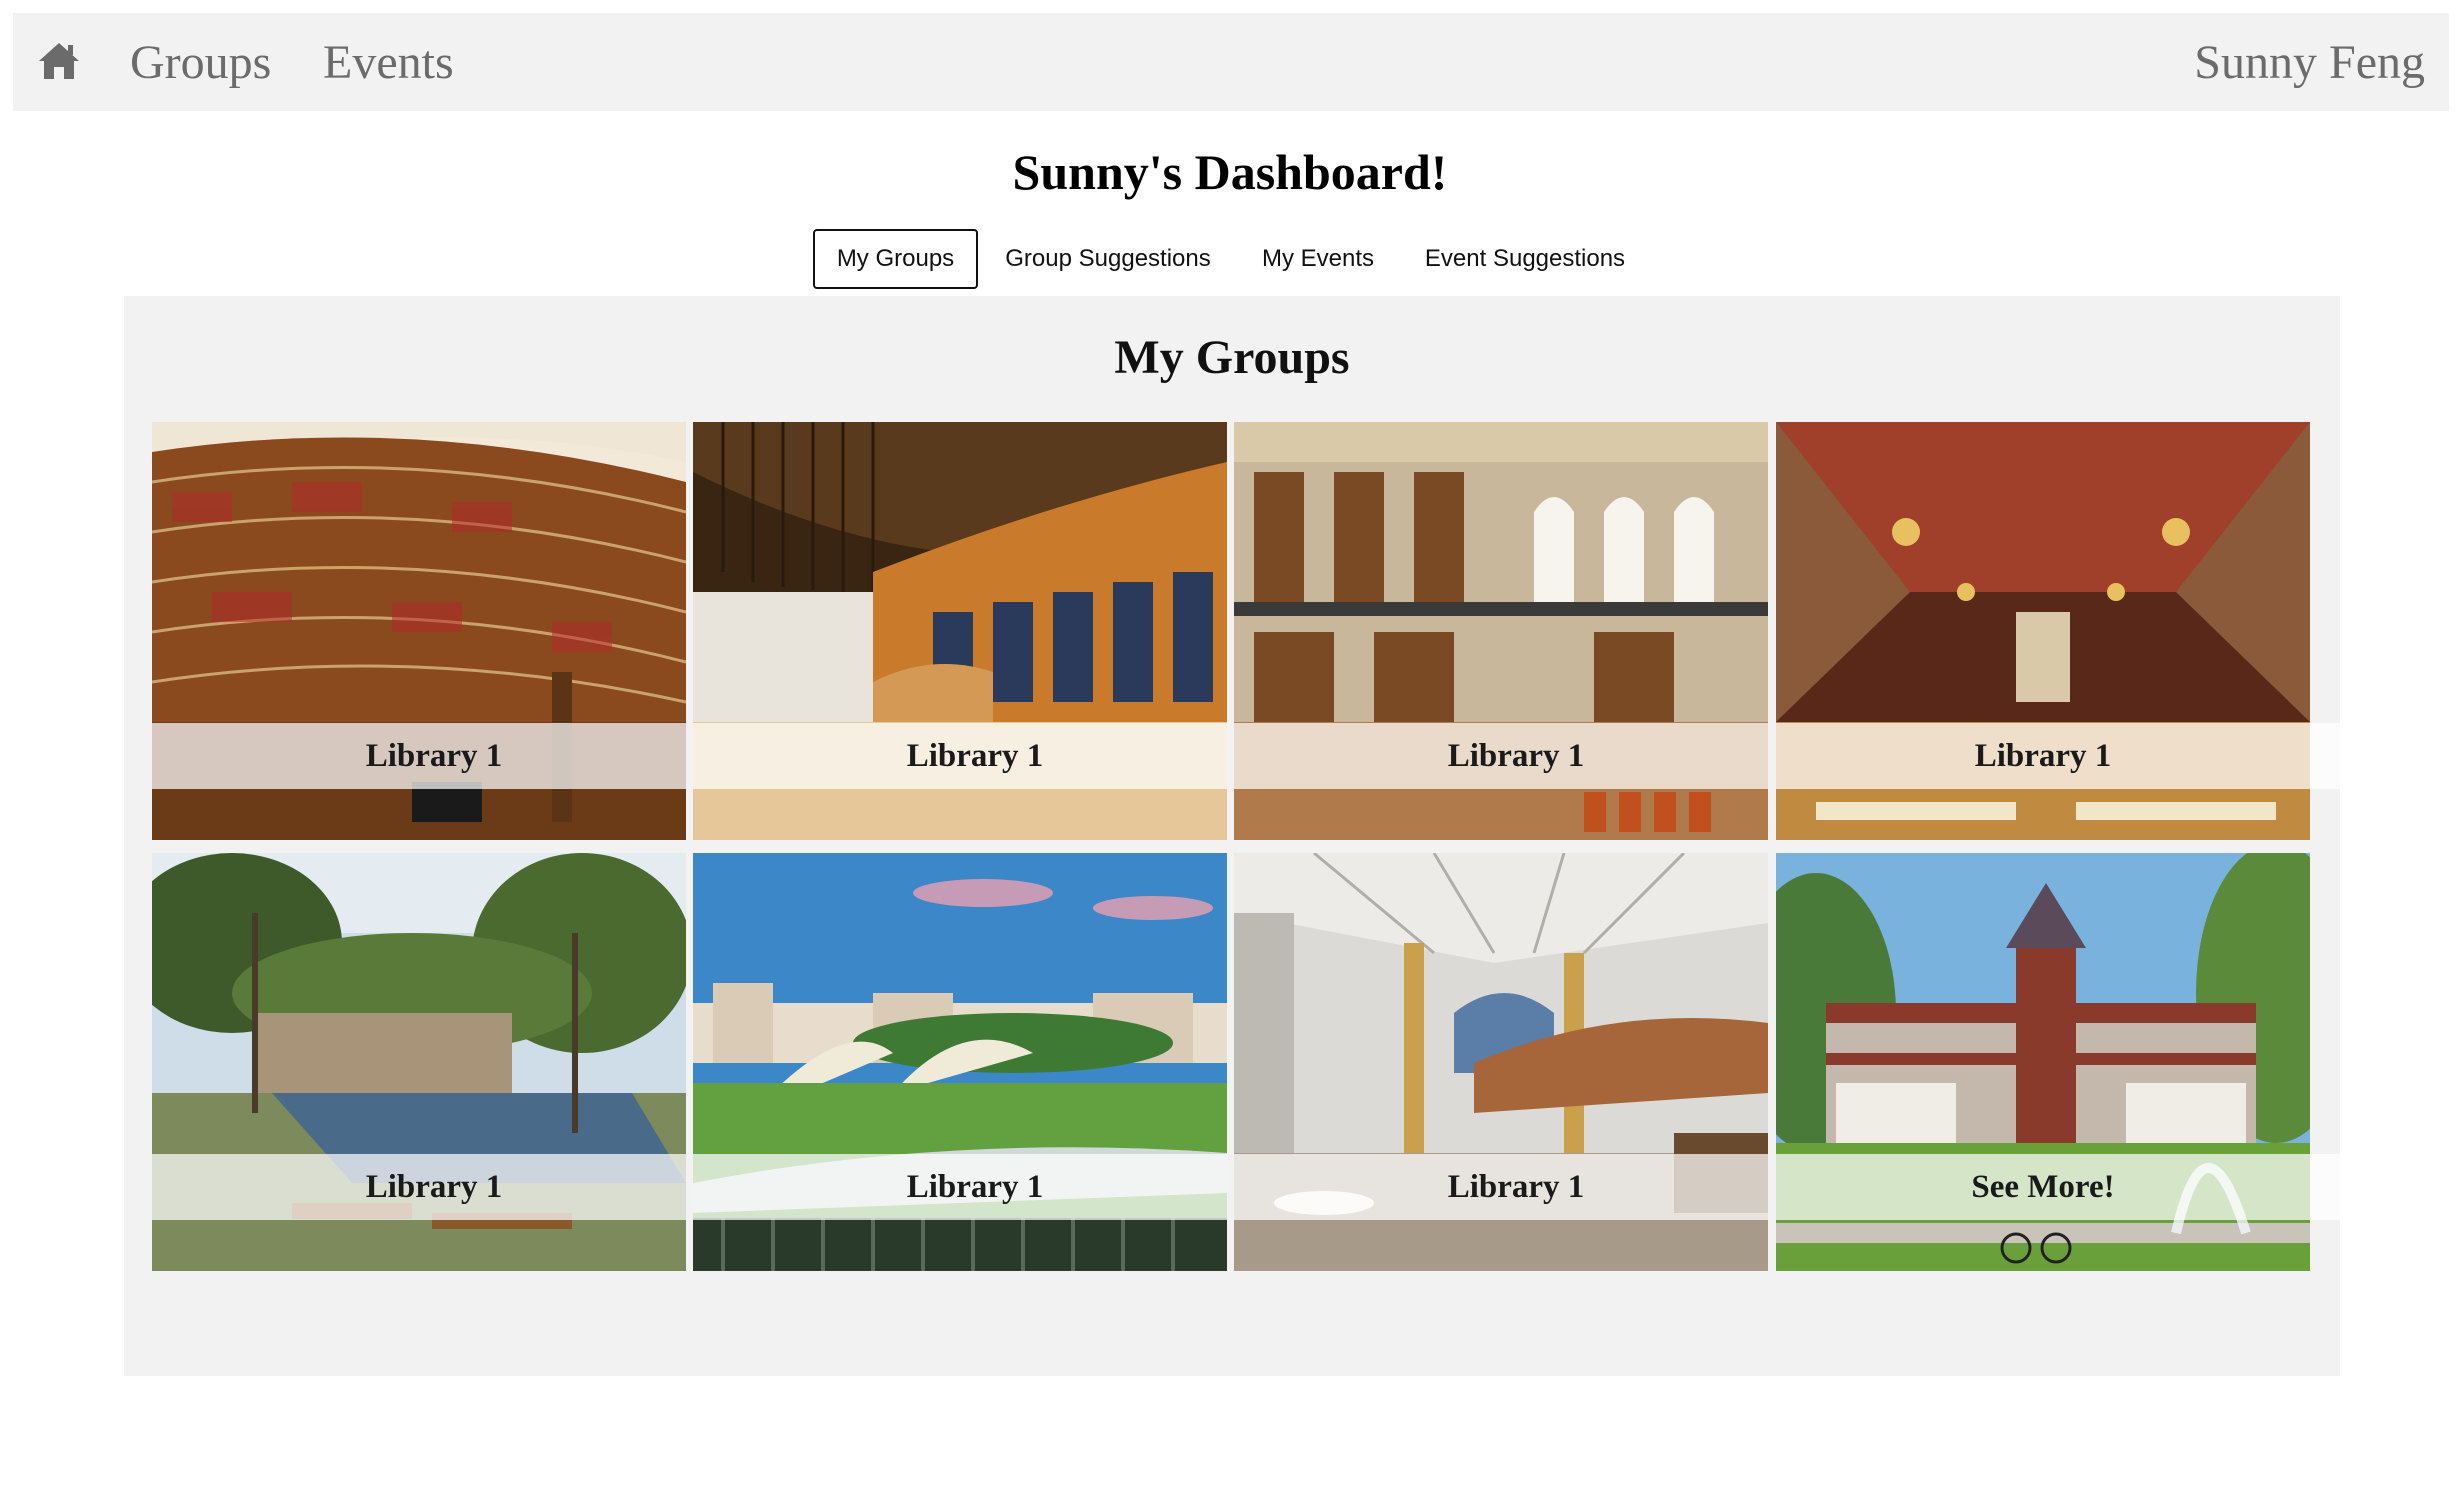 This screenshot has width=2460, height=1493. What do you see at coordinates (1525, 259) in the screenshot?
I see `tab-event-suggestions: Event Suggestions` at bounding box center [1525, 259].